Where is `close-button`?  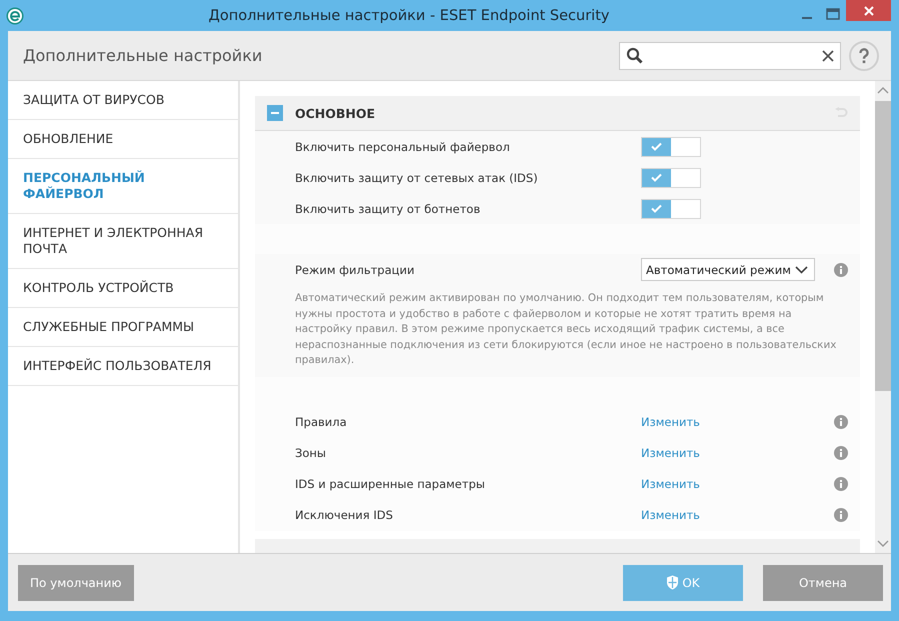 close-button is located at coordinates (868, 10).